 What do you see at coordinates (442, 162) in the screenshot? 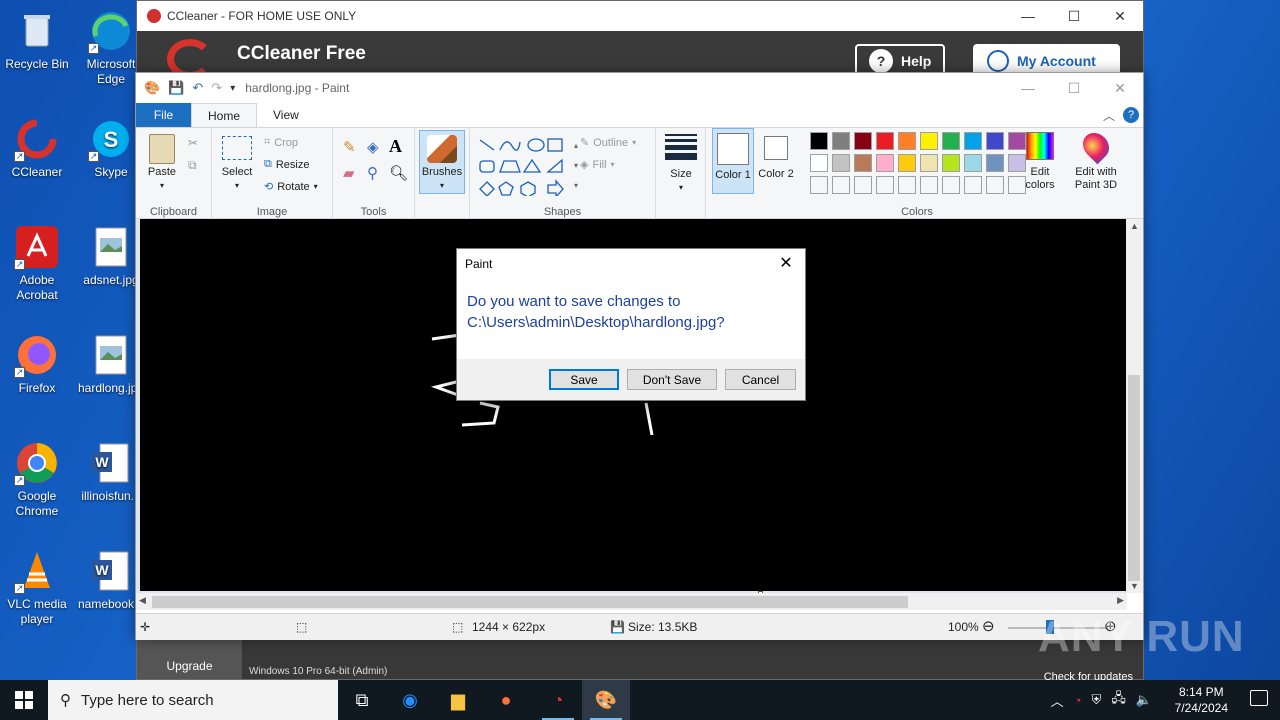
I see `brushes-button: Brushes ▾` at bounding box center [442, 162].